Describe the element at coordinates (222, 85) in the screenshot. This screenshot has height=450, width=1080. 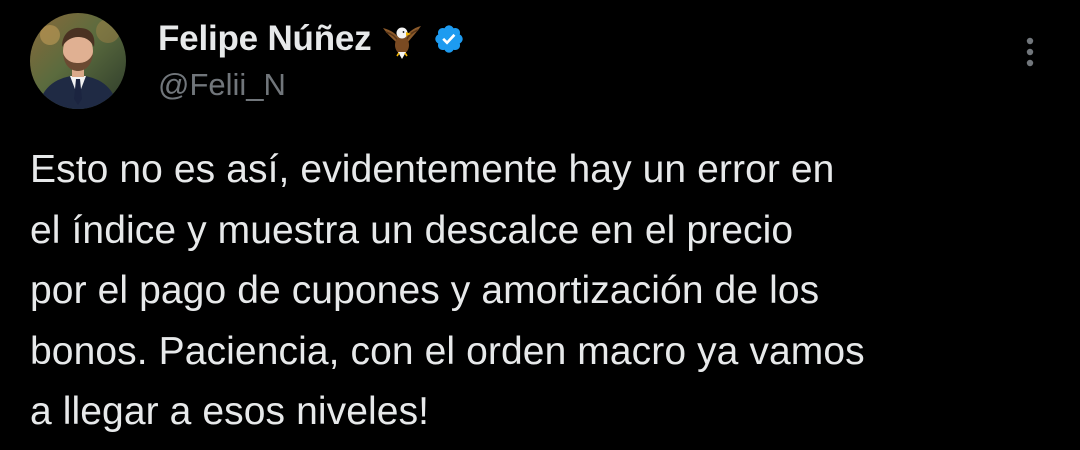
I see `author-handle: @Felii_N` at that location.